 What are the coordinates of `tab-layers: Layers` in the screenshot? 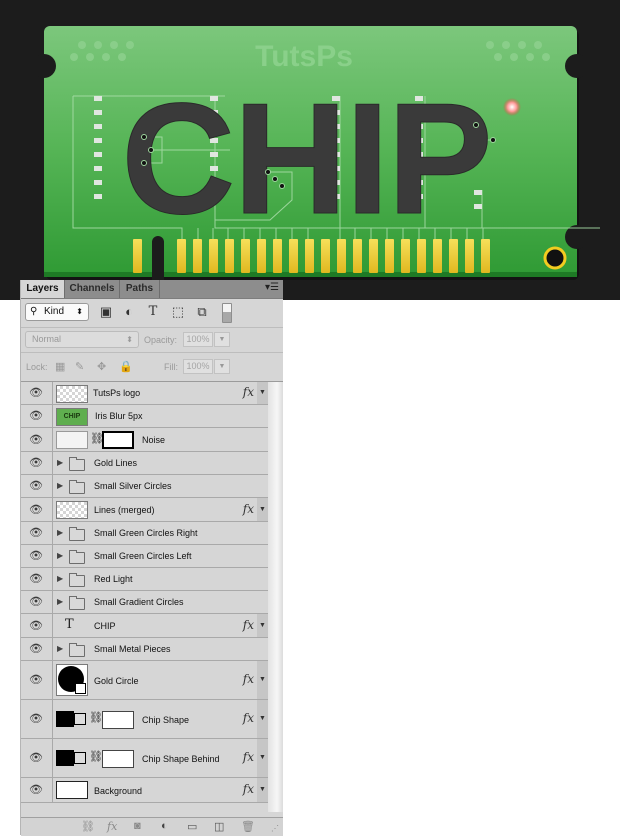 It's located at (43, 289).